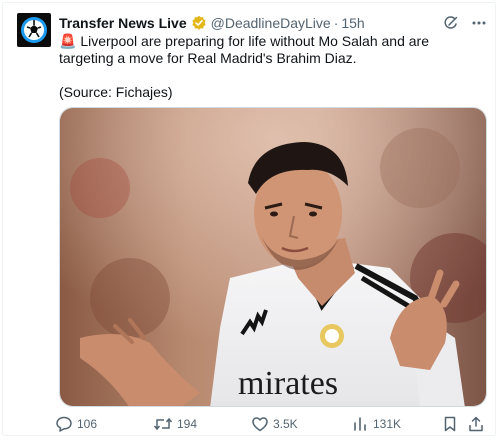  Describe the element at coordinates (285, 424) in the screenshot. I see `like-count: 3.5K` at that location.